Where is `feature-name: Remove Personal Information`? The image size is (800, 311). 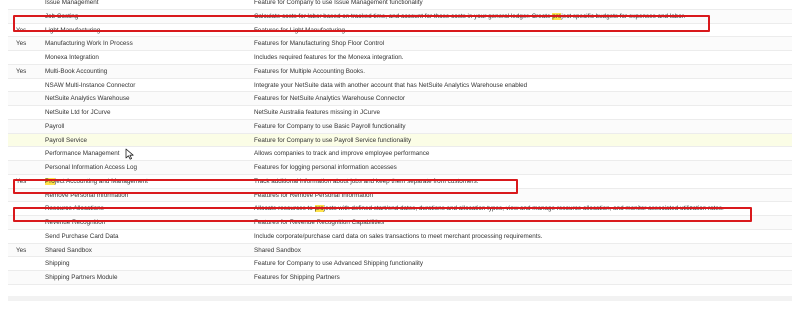 feature-name: Remove Personal Information is located at coordinates (87, 195).